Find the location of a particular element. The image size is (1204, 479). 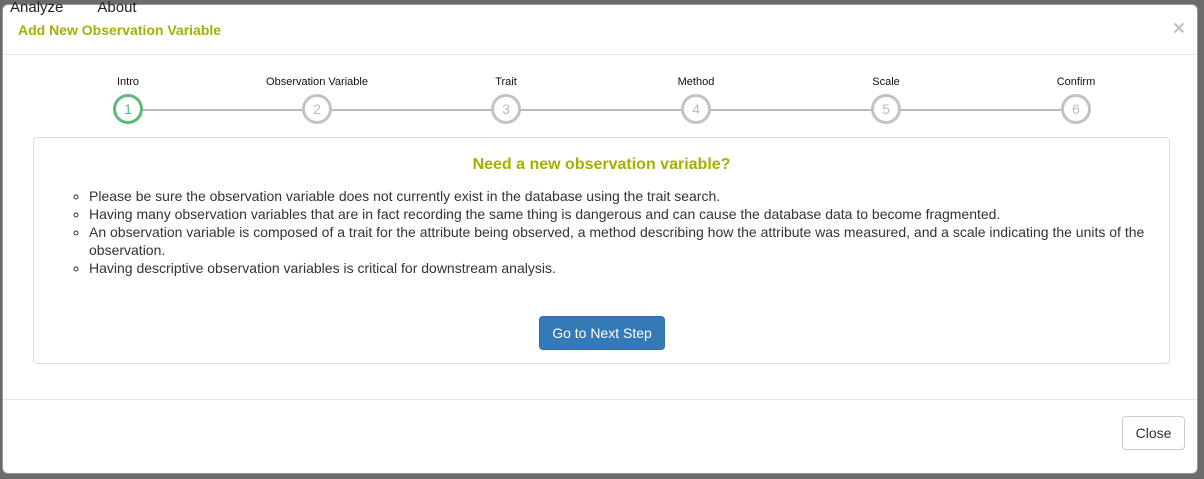

close-icon: × is located at coordinates (1179, 29).